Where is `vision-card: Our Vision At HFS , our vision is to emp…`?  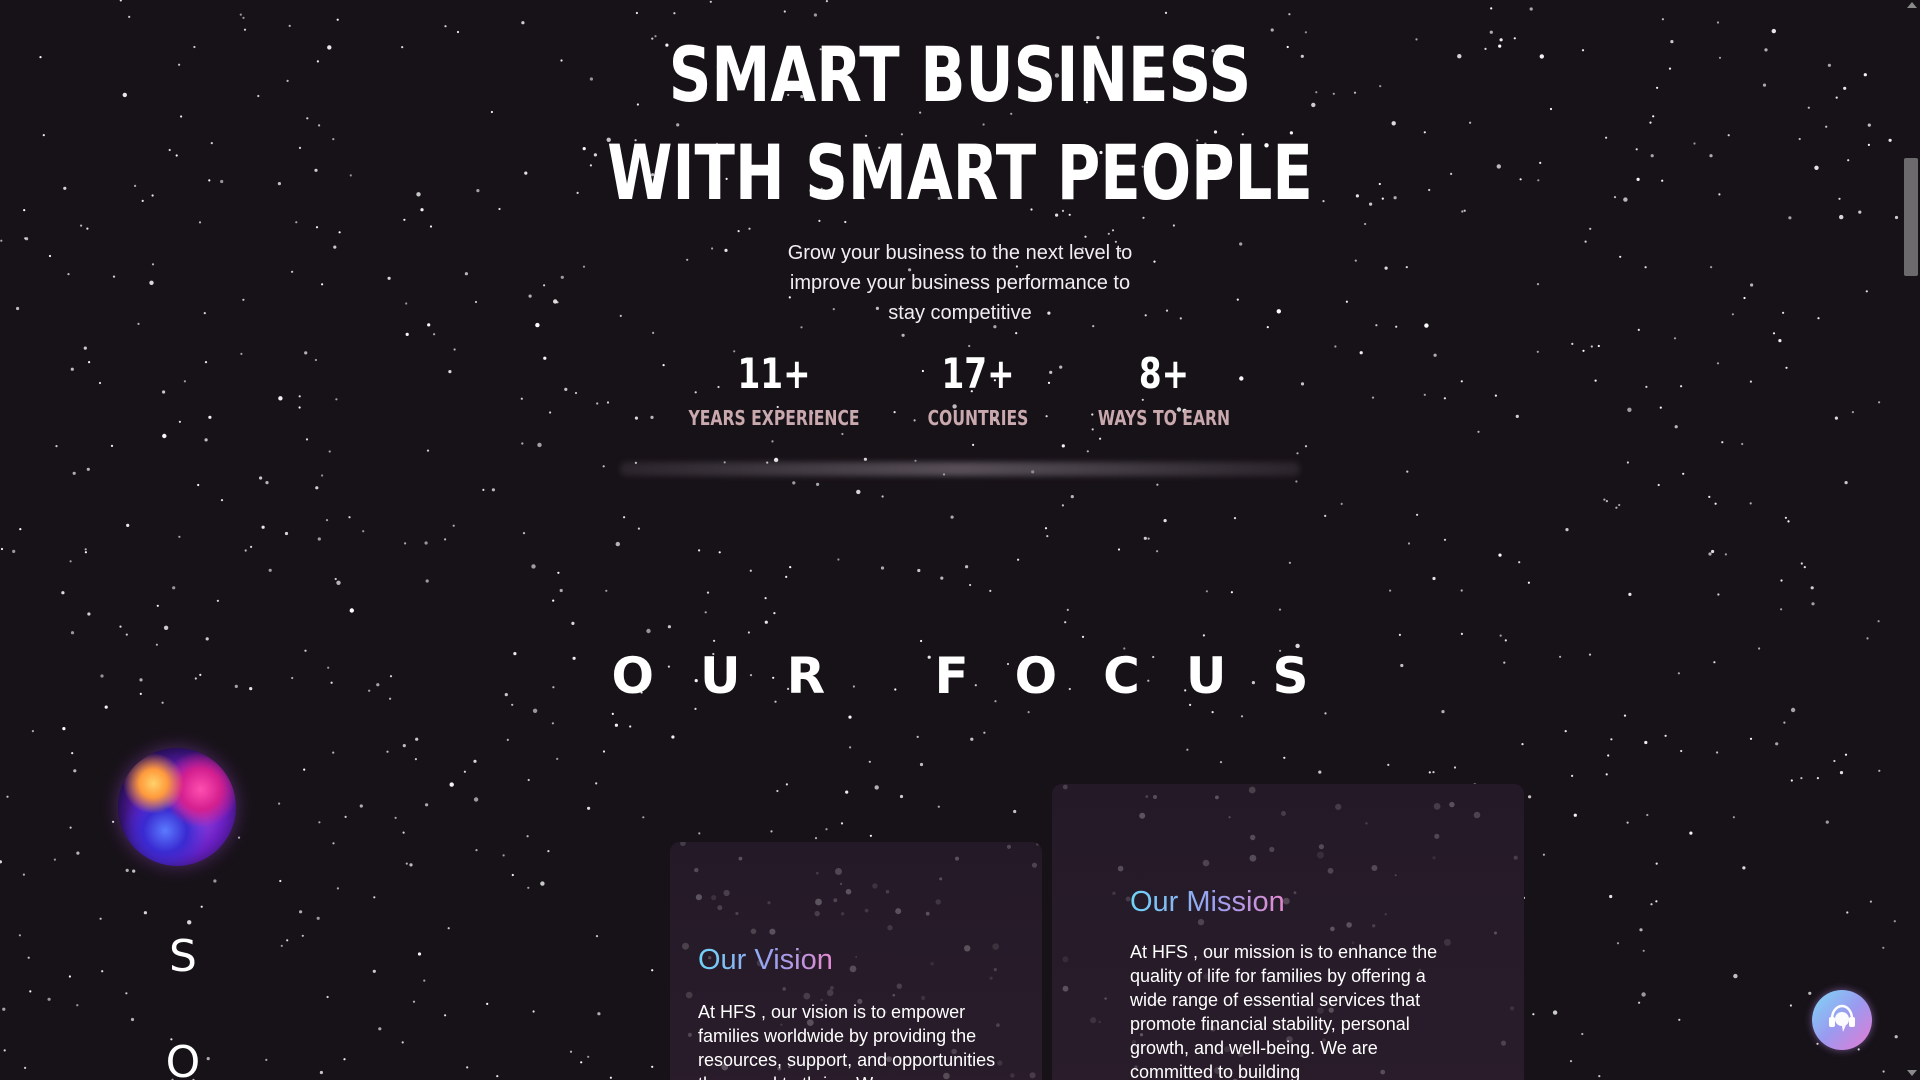 vision-card: Our Vision At HFS , our vision is to emp… is located at coordinates (856, 961).